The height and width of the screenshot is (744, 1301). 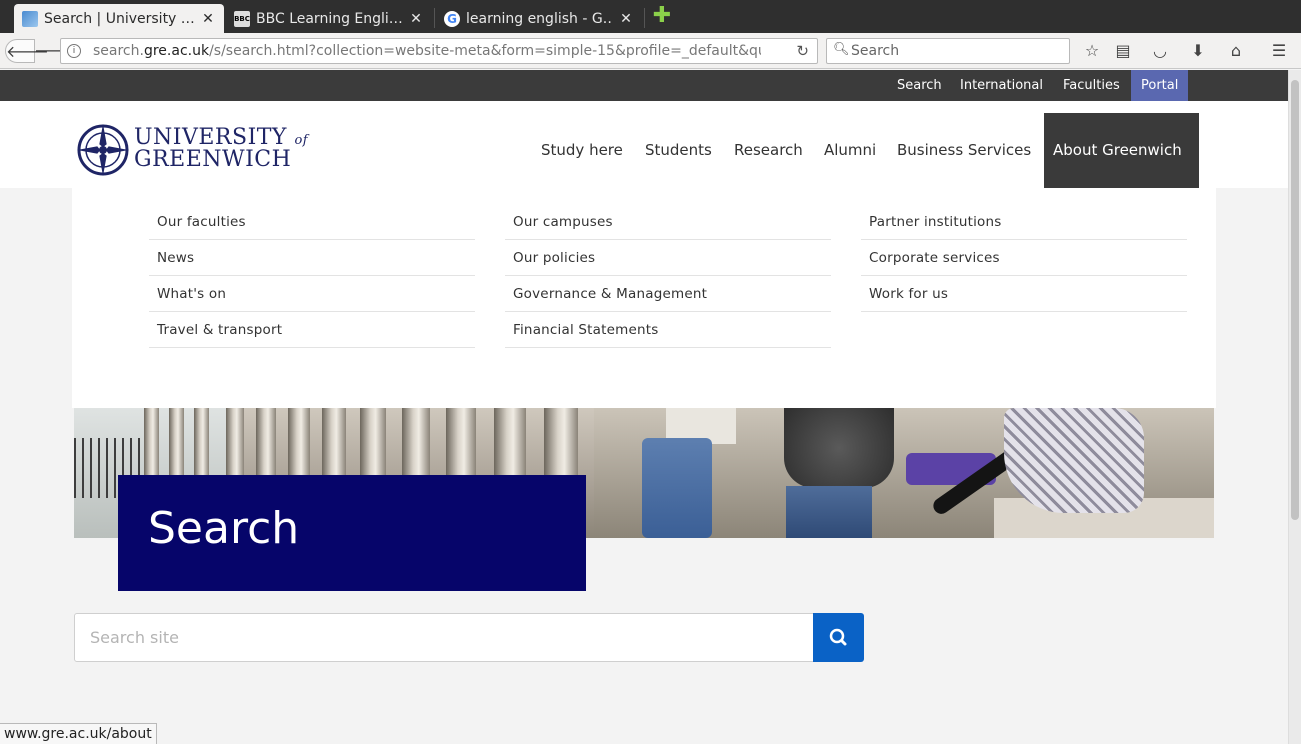 I want to click on menu-link-our-campuses: Our campuses, so click(x=668, y=222).